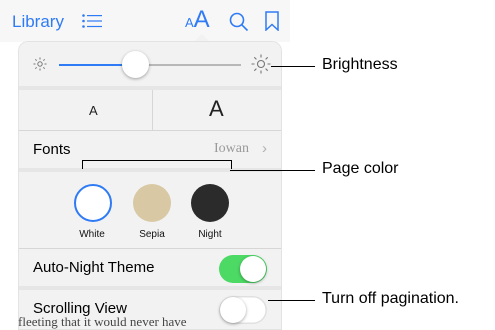  I want to click on brightness-track-empty, so click(188, 65).